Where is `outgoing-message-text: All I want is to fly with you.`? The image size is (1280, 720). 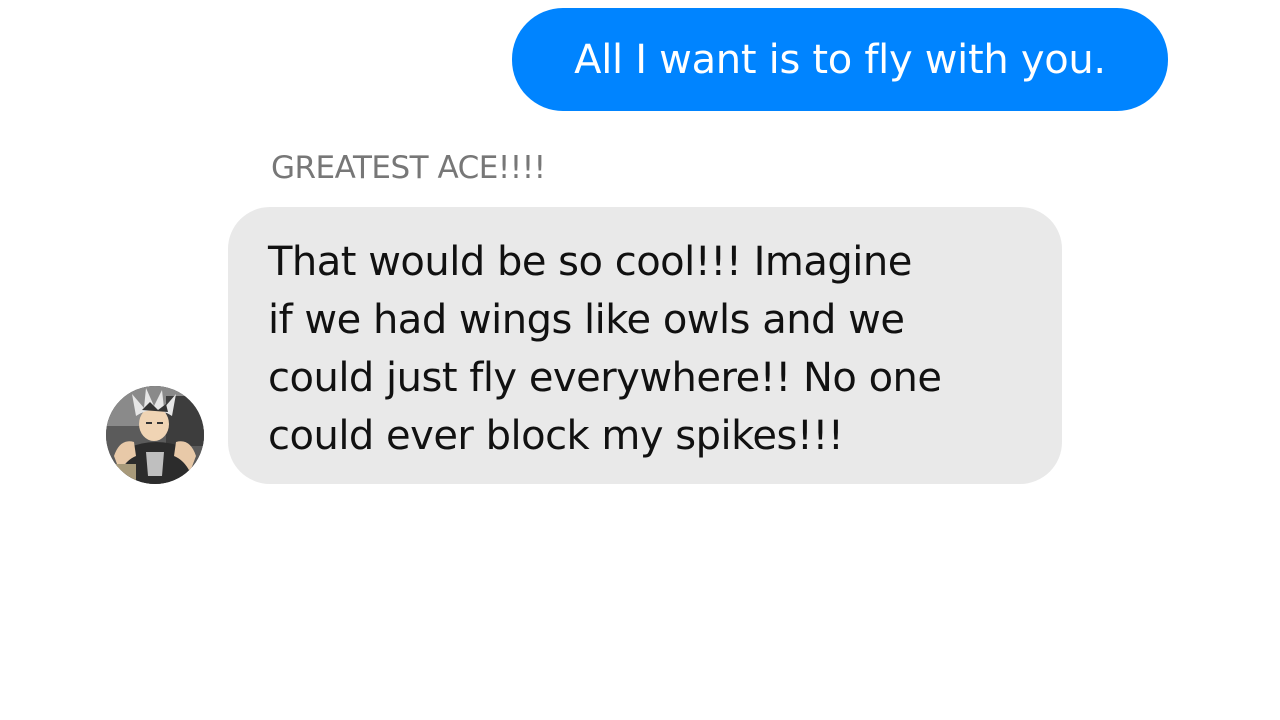 outgoing-message-text: All I want is to fly with you. is located at coordinates (840, 59).